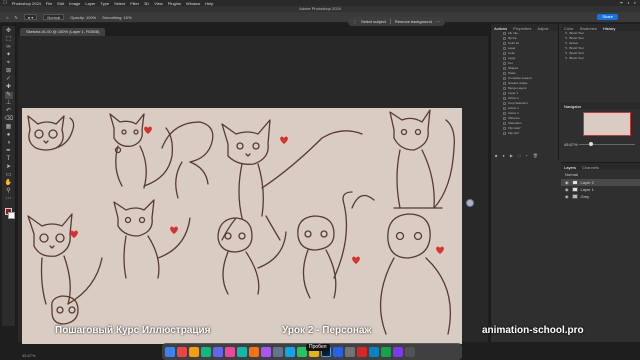  Describe the element at coordinates (9, 167) in the screenshot. I see `path-select-tool-icon: ➤` at that location.